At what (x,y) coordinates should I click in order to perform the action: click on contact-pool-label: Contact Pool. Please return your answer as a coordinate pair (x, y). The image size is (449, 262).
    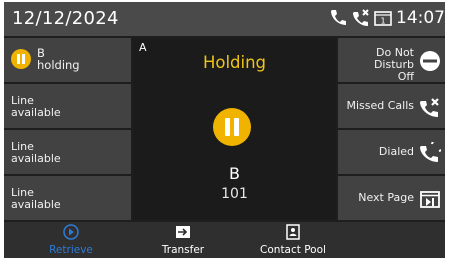
    Looking at the image, I should click on (293, 250).